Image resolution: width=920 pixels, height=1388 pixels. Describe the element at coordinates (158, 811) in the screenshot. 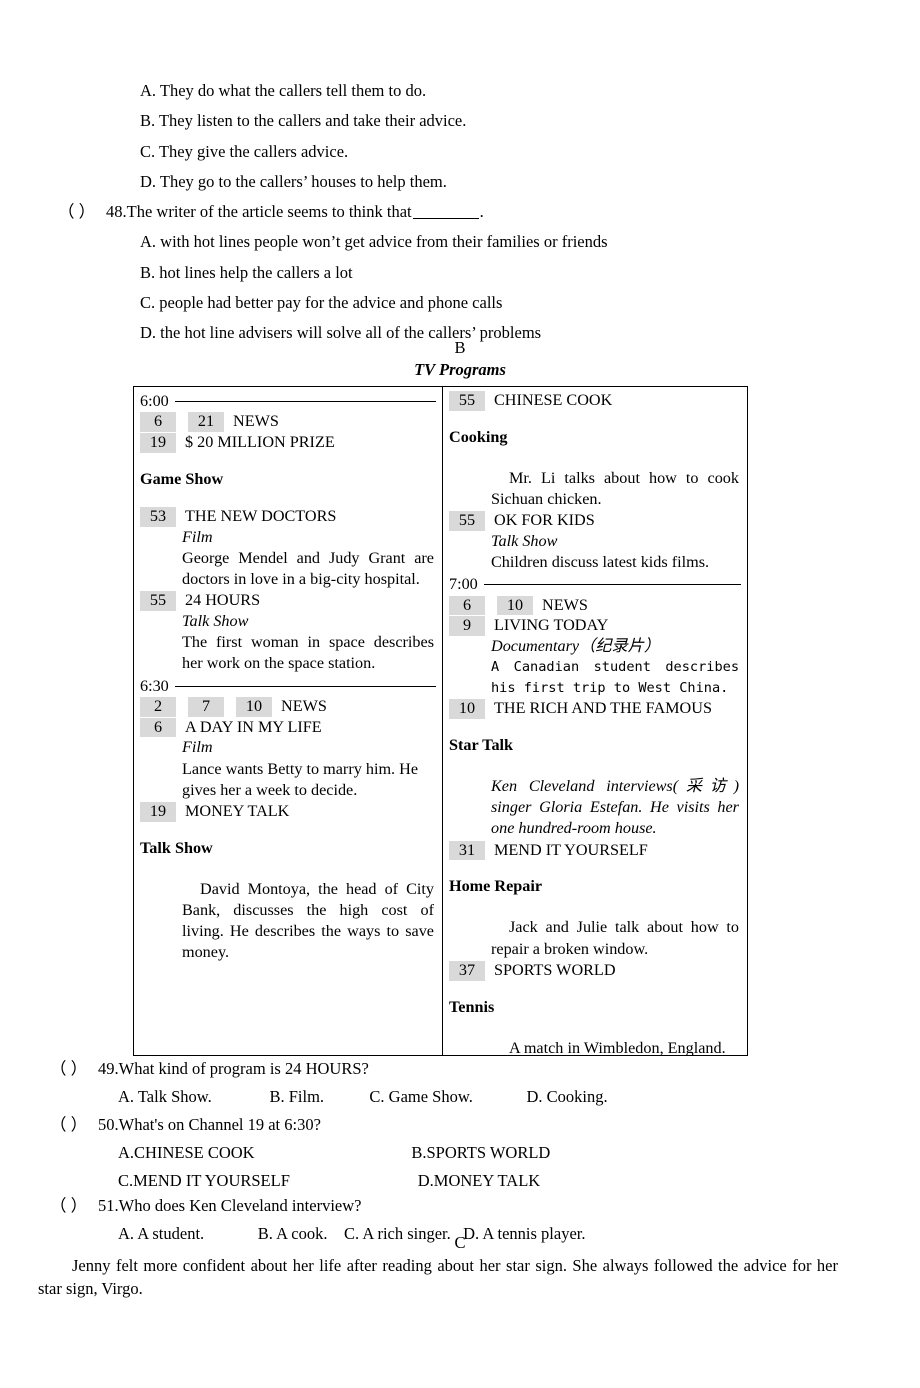

I see `tv-channel-badge: 19` at that location.